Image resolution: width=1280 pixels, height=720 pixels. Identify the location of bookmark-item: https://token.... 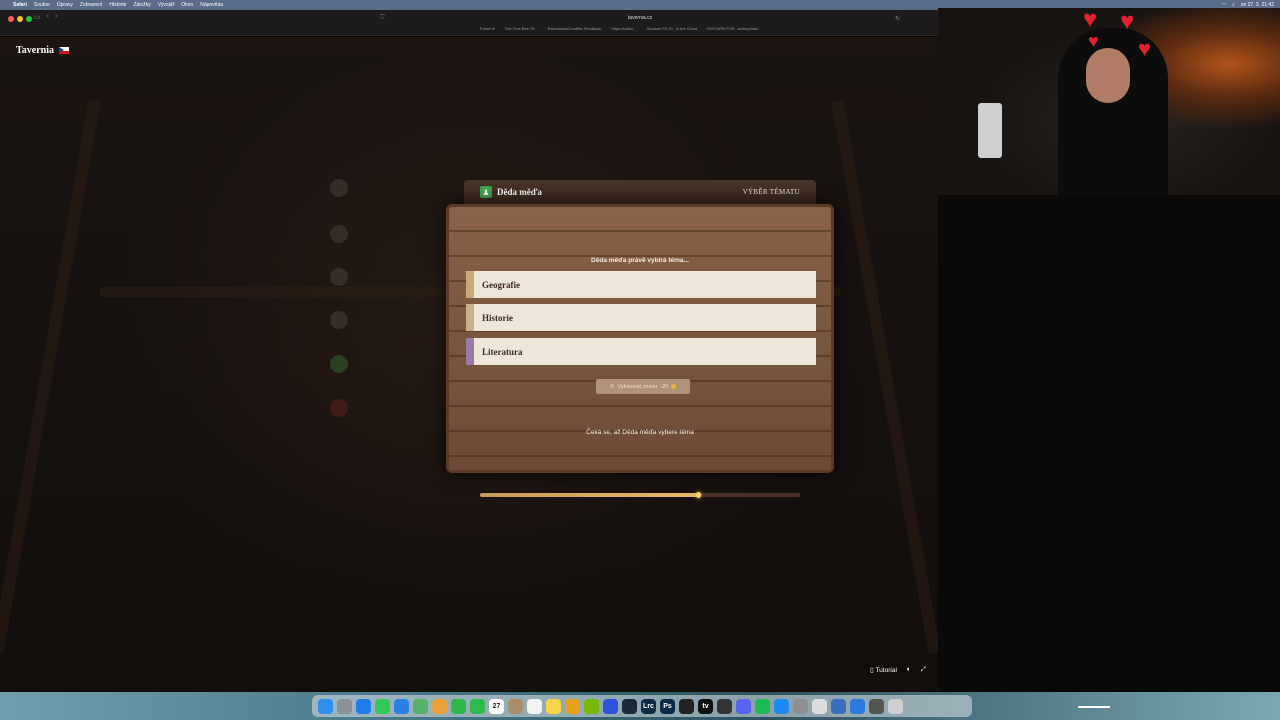
(623, 28).